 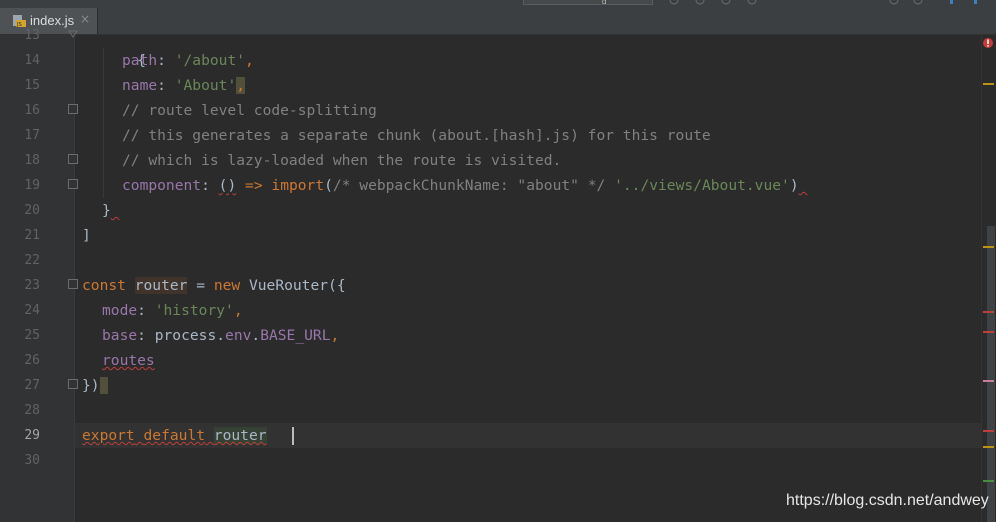 I want to click on close-tab-icon: ×, so click(x=85, y=19).